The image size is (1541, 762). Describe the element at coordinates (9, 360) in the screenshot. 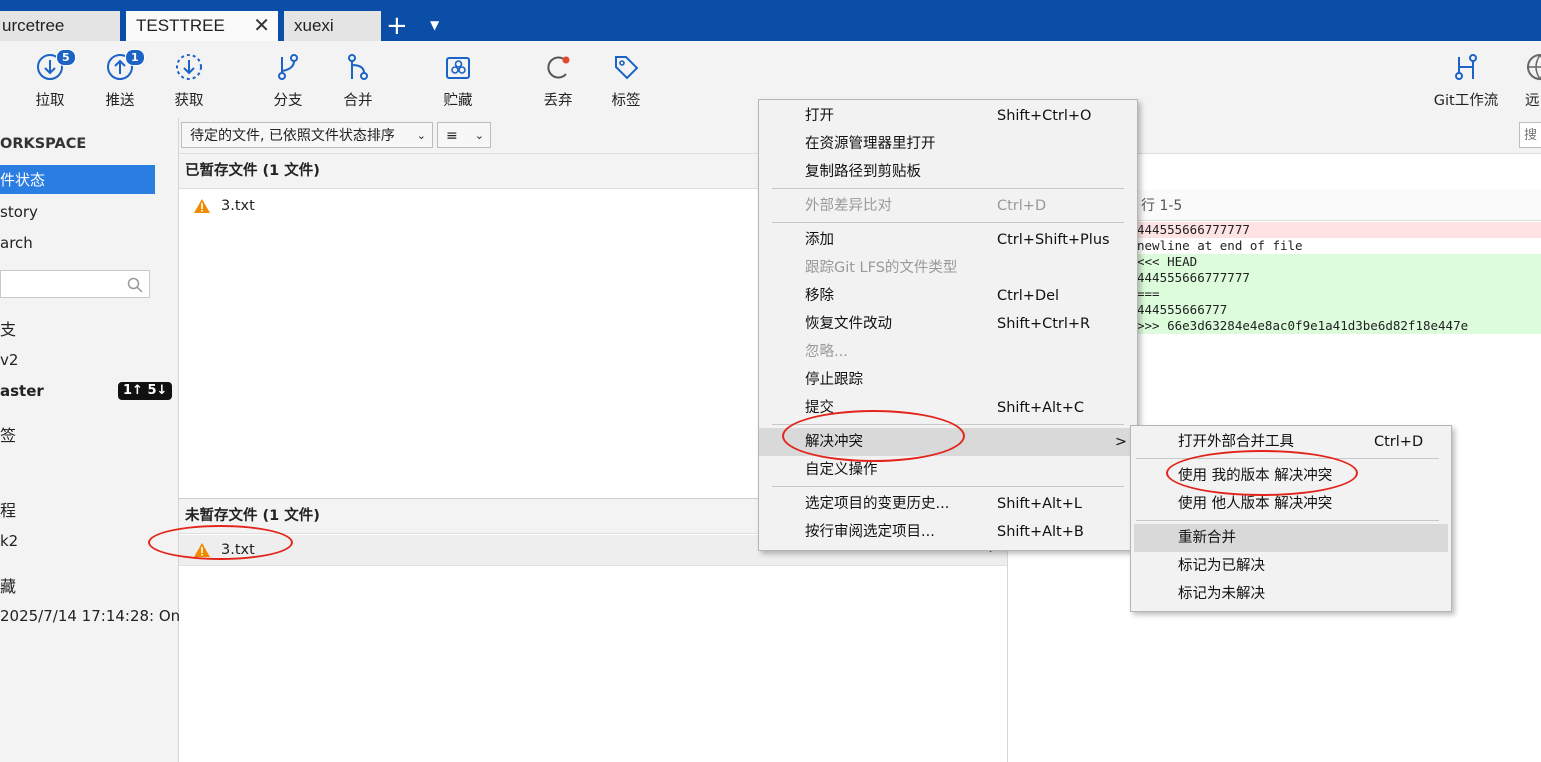

I see `branch-item-v2: v2` at that location.